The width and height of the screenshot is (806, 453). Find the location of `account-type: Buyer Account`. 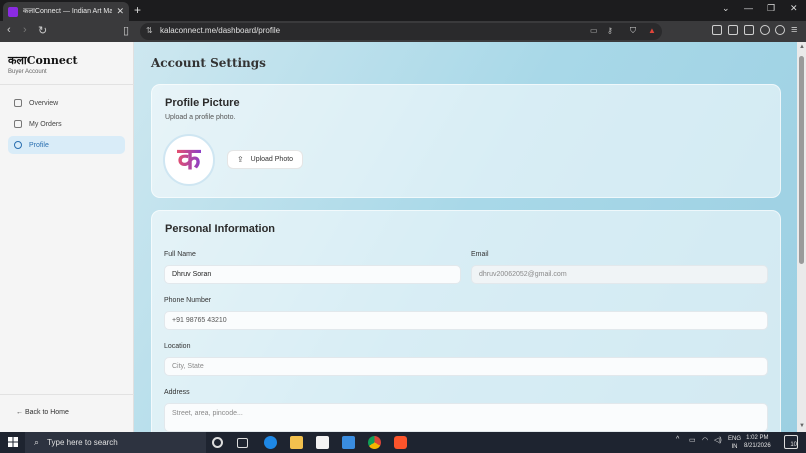

account-type: Buyer Account is located at coordinates (27, 72).